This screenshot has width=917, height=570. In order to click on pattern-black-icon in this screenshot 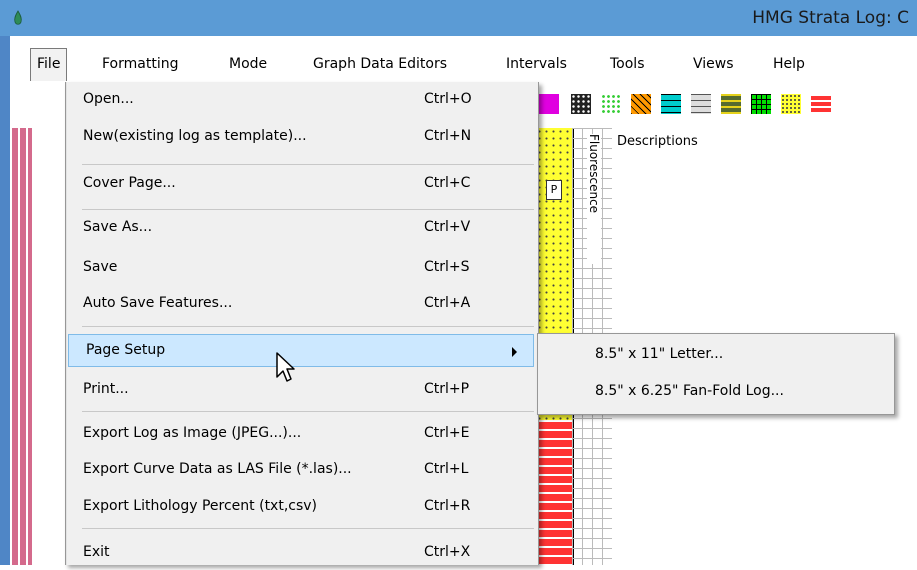, I will do `click(581, 104)`.